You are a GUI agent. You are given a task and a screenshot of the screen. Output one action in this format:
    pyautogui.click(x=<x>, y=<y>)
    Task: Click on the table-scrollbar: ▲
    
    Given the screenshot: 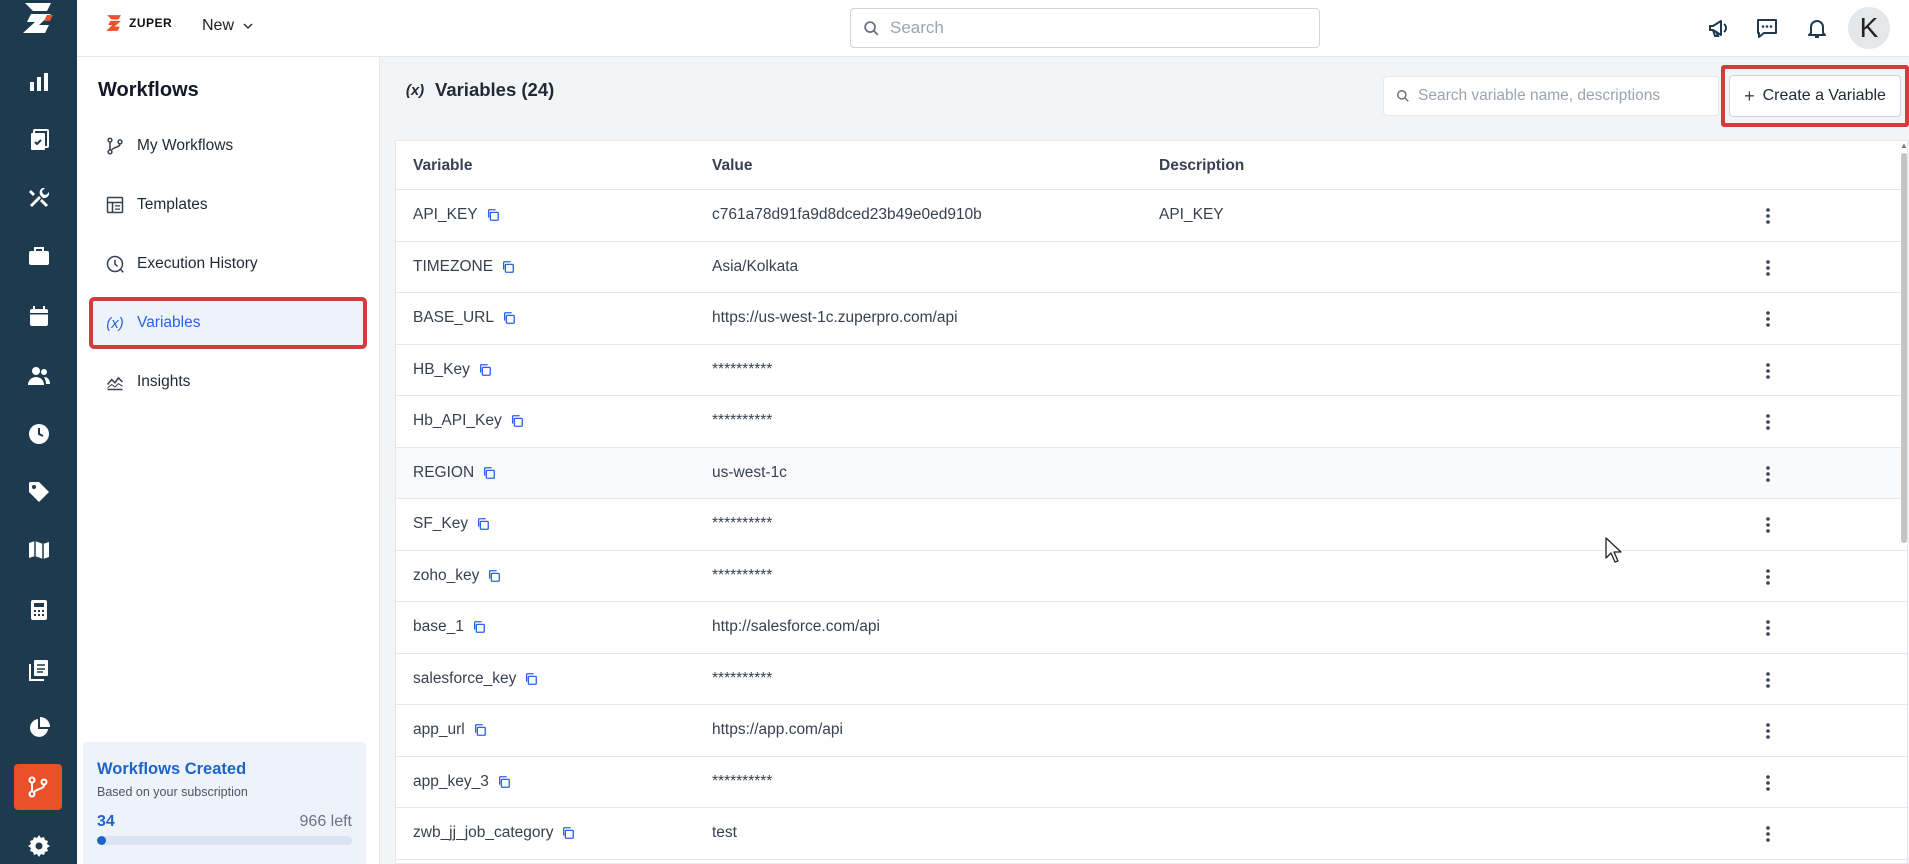 What is the action you would take?
    pyautogui.click(x=1903, y=502)
    